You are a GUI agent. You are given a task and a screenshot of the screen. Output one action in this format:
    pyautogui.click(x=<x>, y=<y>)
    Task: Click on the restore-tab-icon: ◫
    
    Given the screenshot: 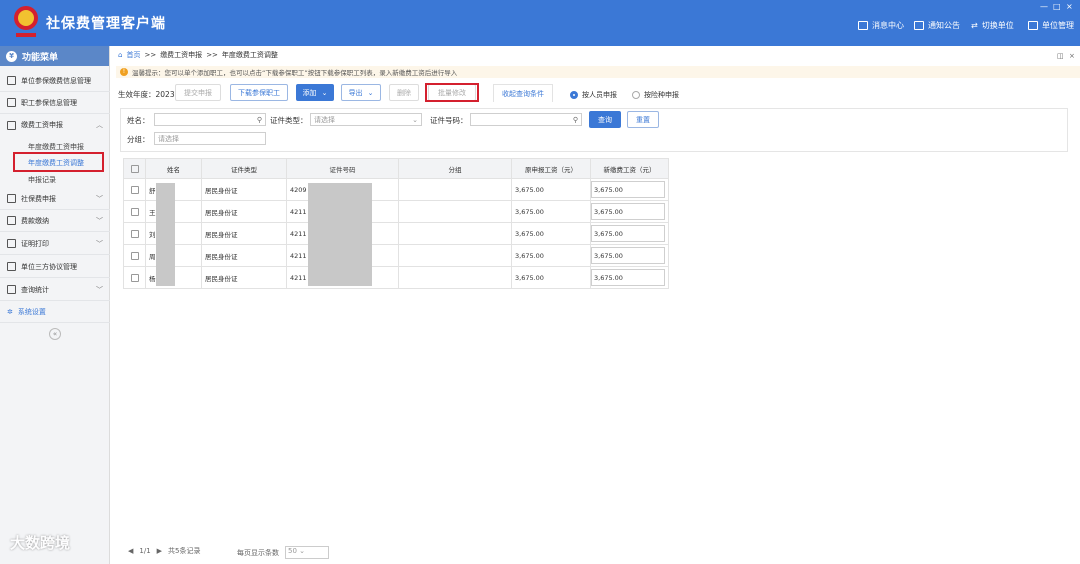 What is the action you would take?
    pyautogui.click(x=1060, y=56)
    